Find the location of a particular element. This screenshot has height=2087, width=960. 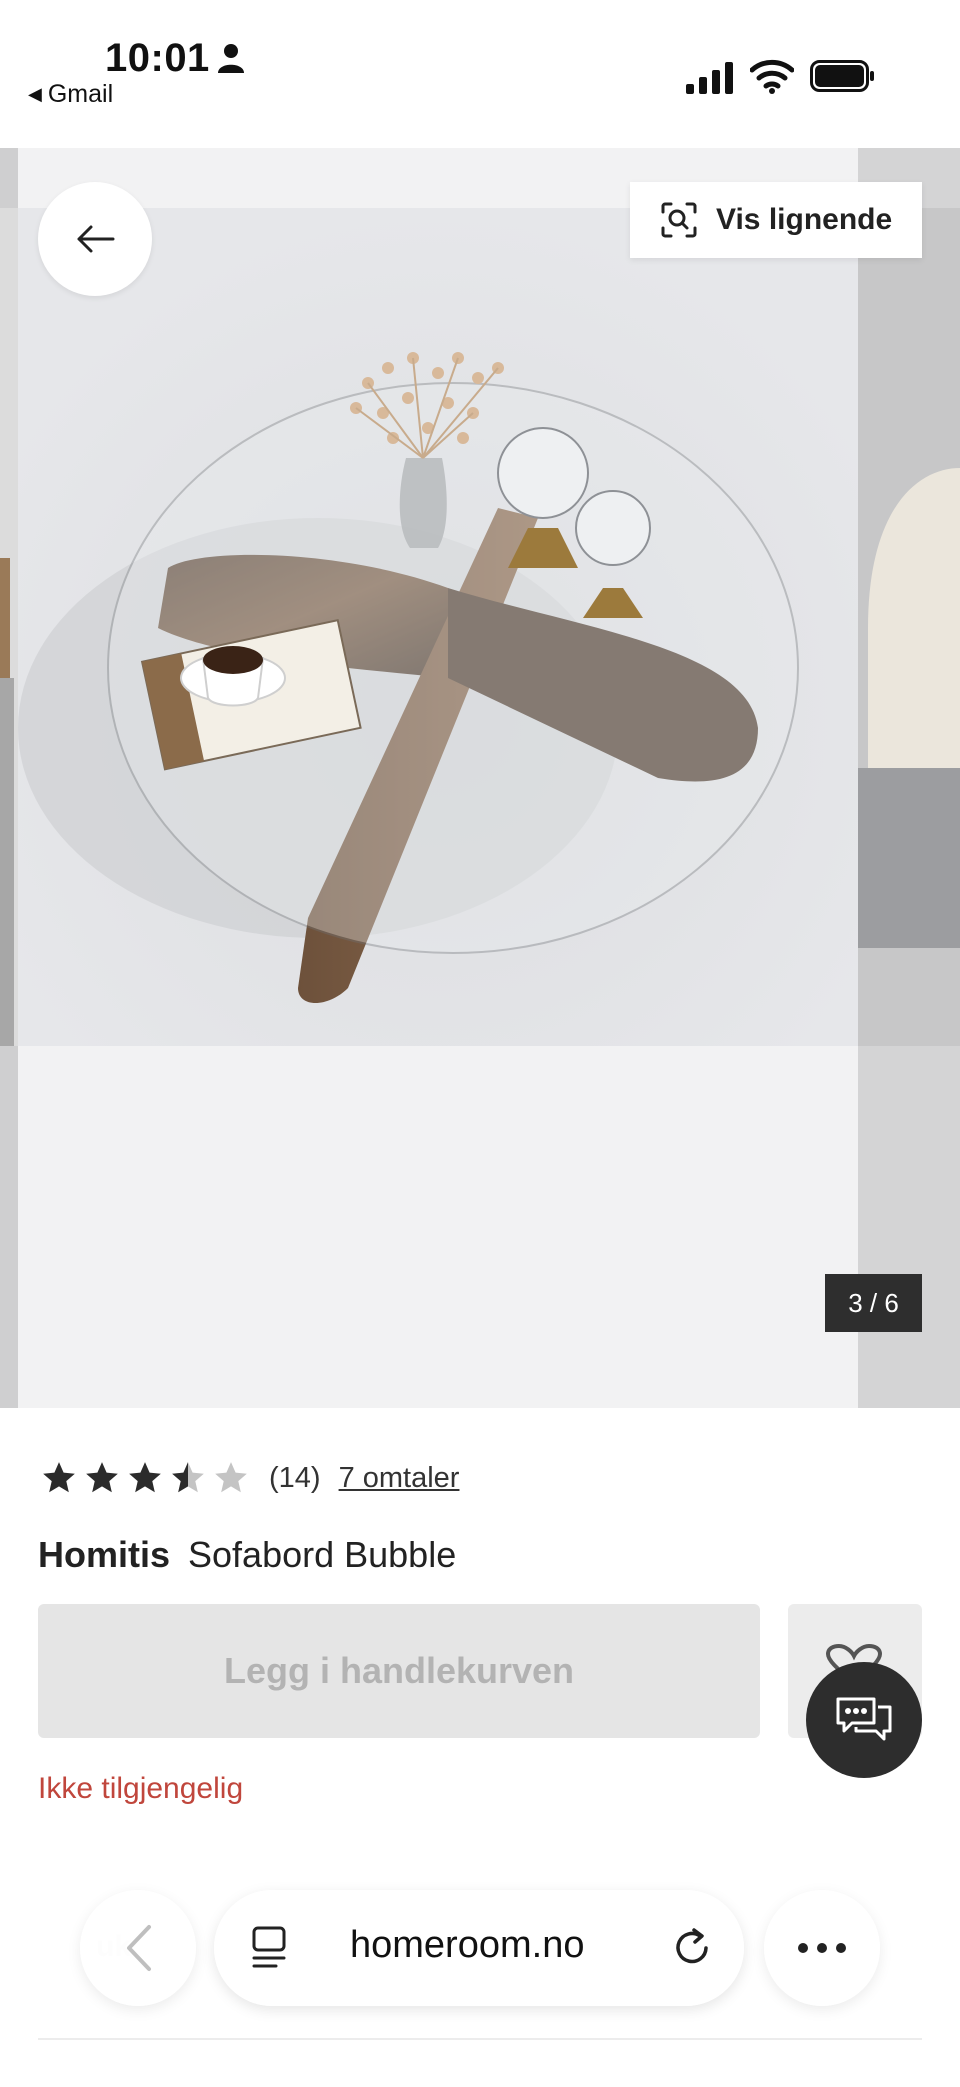

chat-icon is located at coordinates (864, 1719).